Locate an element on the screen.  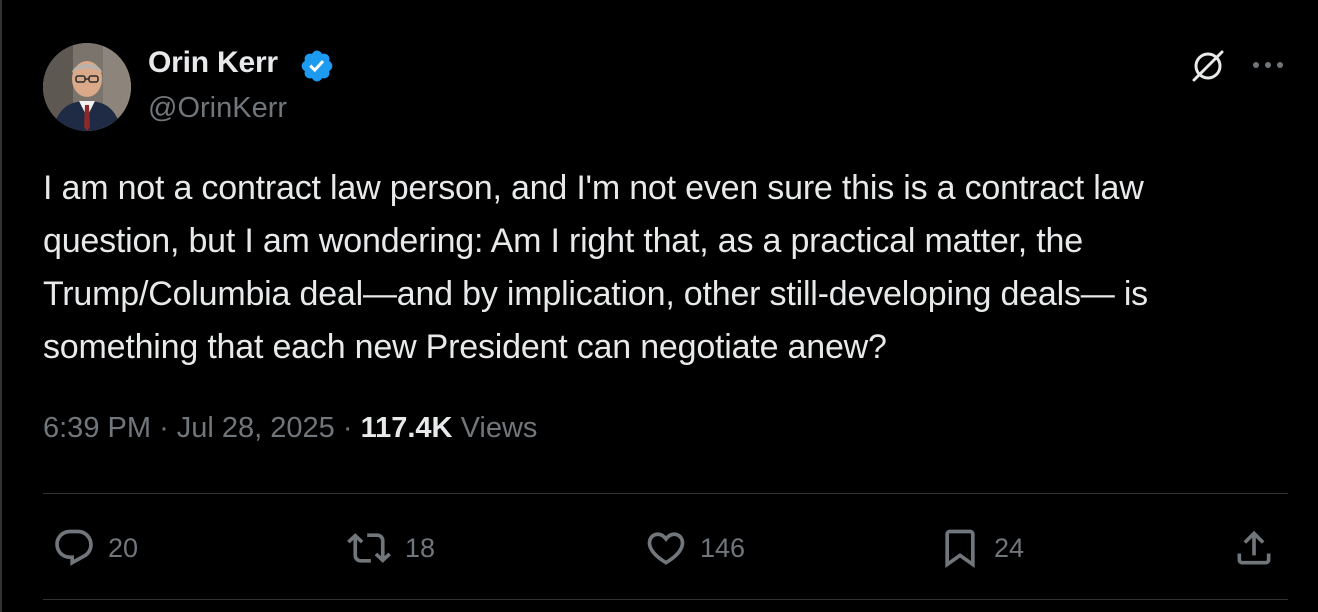
share-icon is located at coordinates (1254, 547).